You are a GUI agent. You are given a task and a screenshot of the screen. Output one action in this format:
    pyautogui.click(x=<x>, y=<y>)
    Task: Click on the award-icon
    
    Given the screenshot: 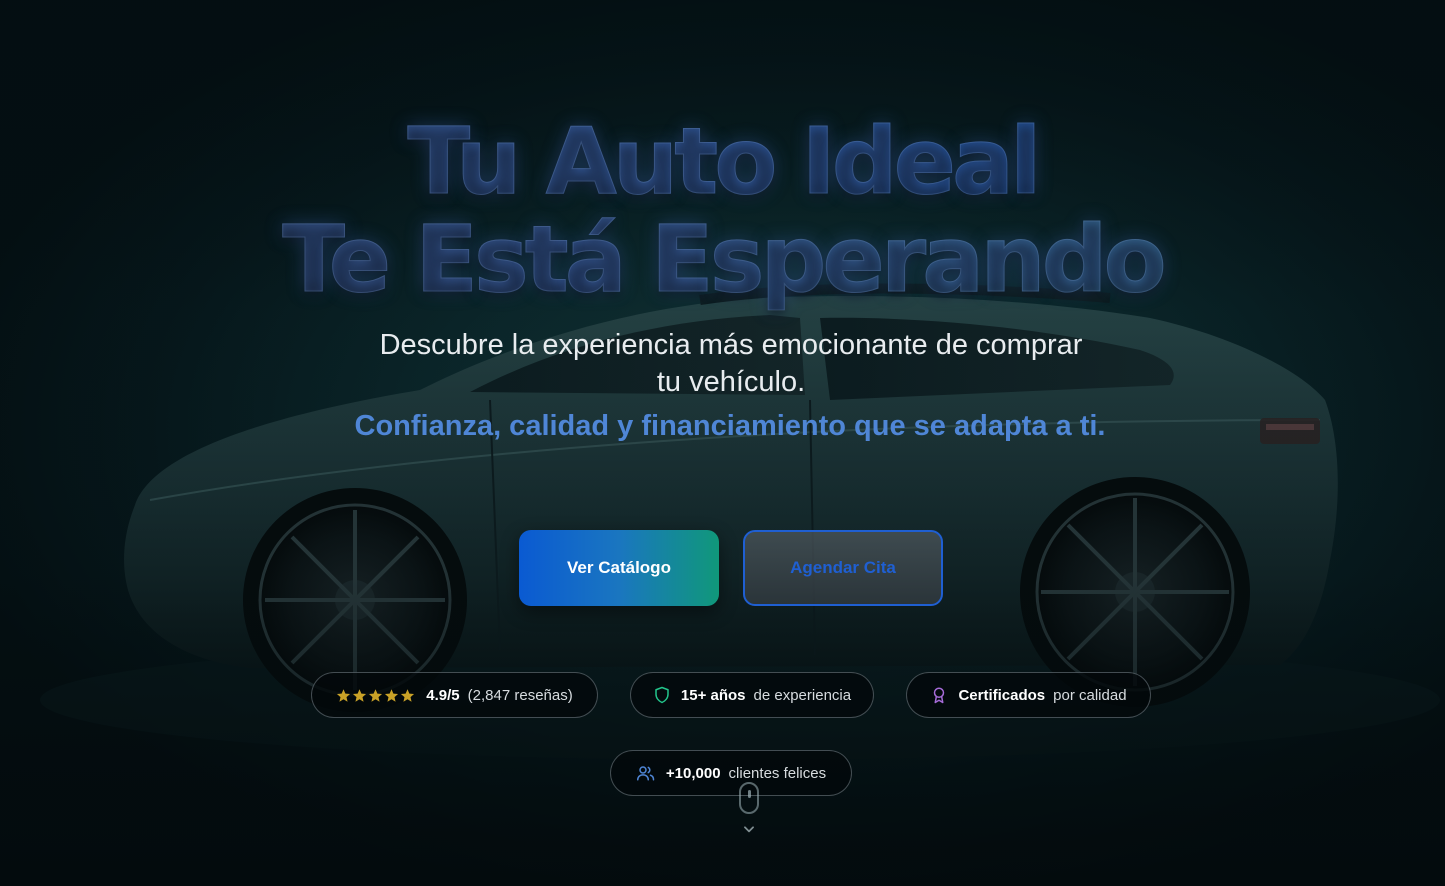 What is the action you would take?
    pyautogui.click(x=939, y=695)
    